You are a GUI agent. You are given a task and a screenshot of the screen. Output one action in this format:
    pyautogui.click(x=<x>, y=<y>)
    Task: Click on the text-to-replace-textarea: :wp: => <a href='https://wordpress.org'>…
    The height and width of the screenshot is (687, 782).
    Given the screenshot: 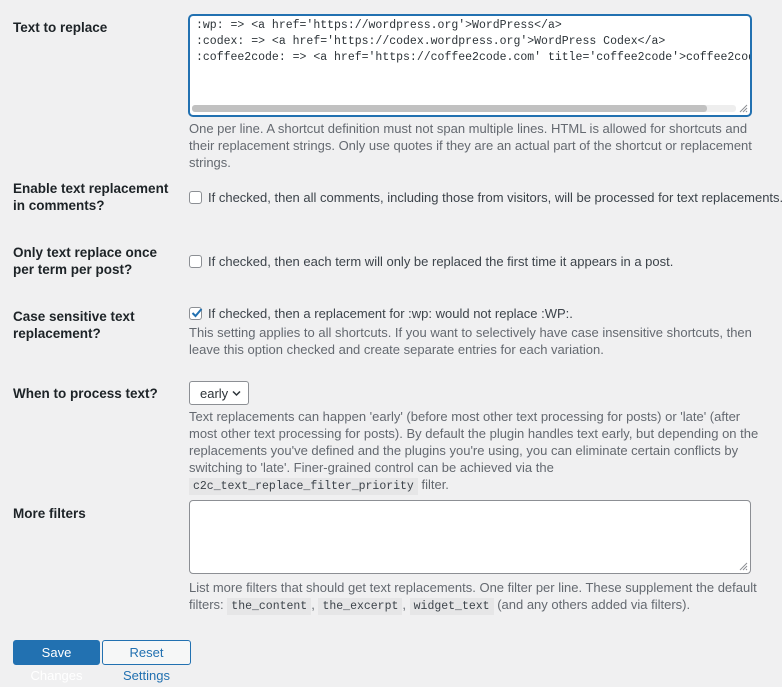 What is the action you would take?
    pyautogui.click(x=470, y=65)
    